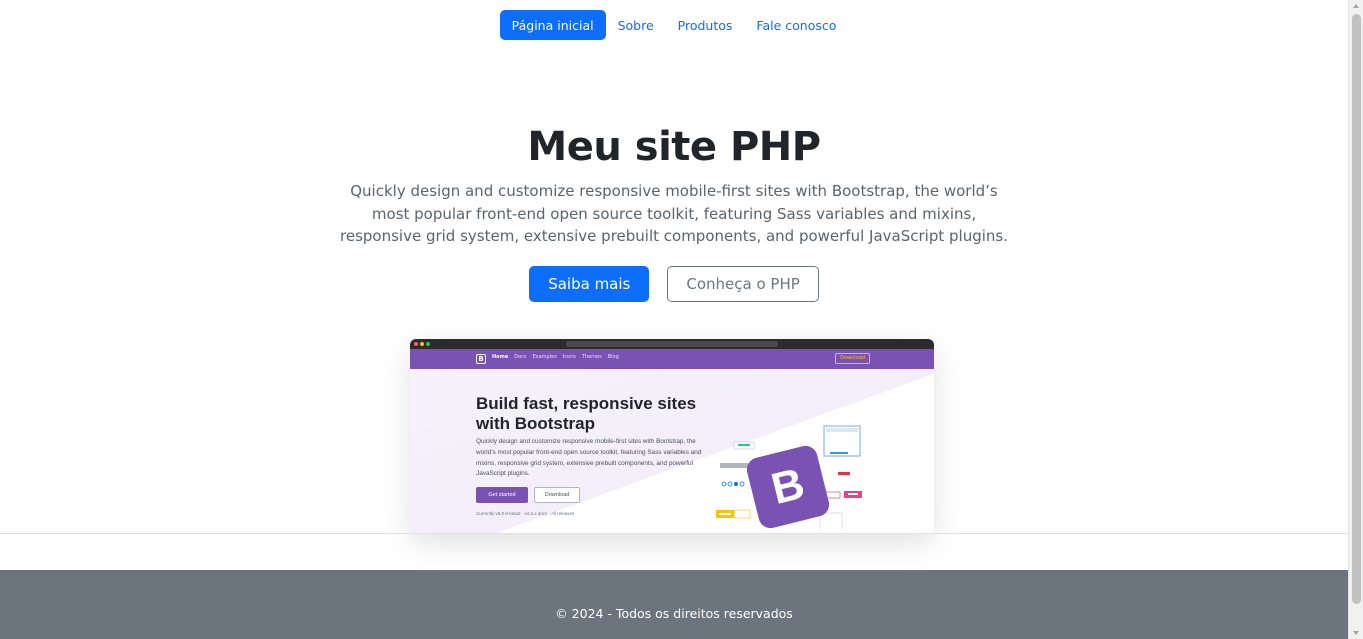 The height and width of the screenshot is (639, 1363). What do you see at coordinates (557, 495) in the screenshot?
I see `bootstrap-download-button: Download` at bounding box center [557, 495].